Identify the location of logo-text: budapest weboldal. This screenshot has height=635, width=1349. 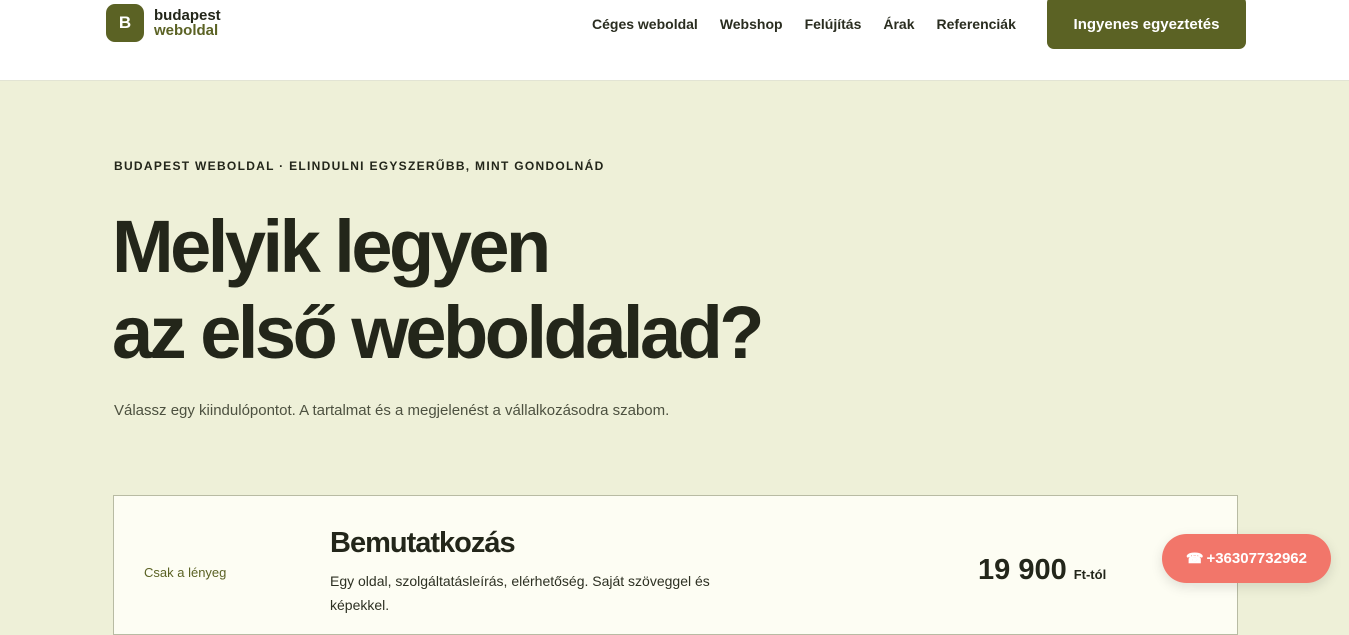
(187, 23).